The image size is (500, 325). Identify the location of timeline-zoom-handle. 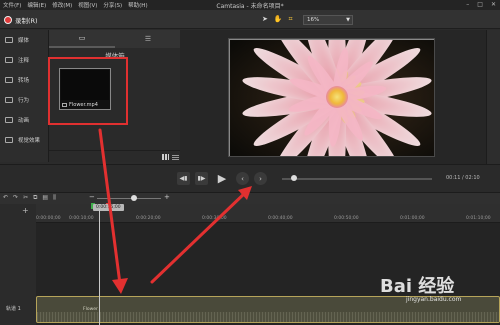
(134, 198).